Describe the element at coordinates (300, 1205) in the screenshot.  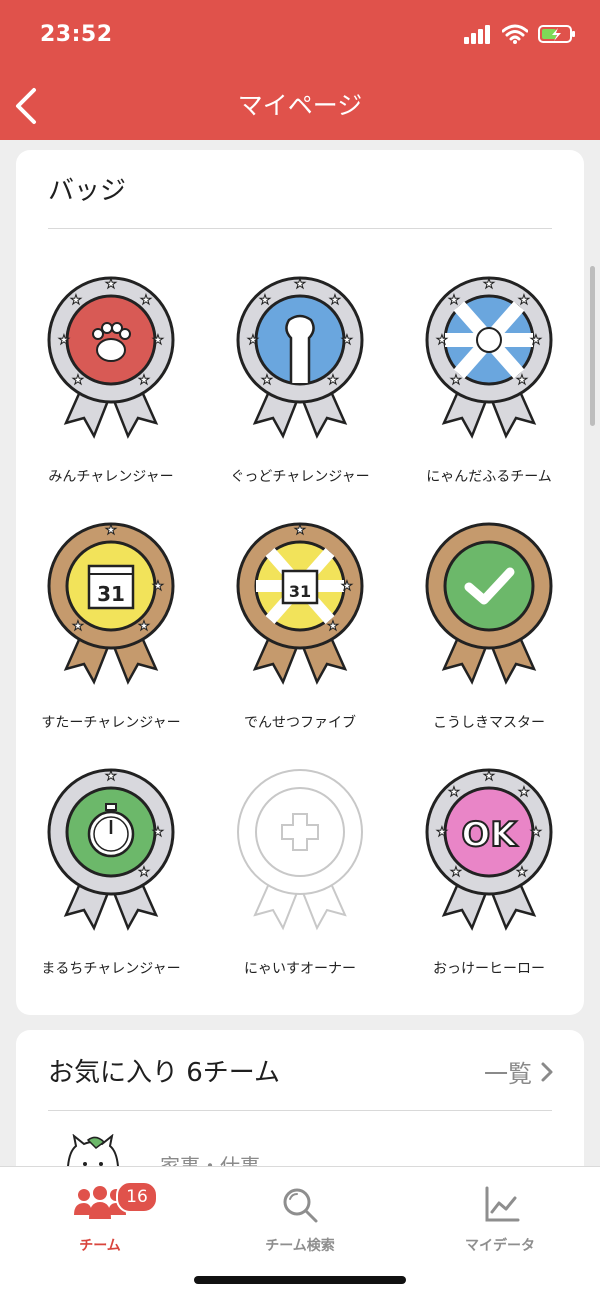
I see `search-icon` at that location.